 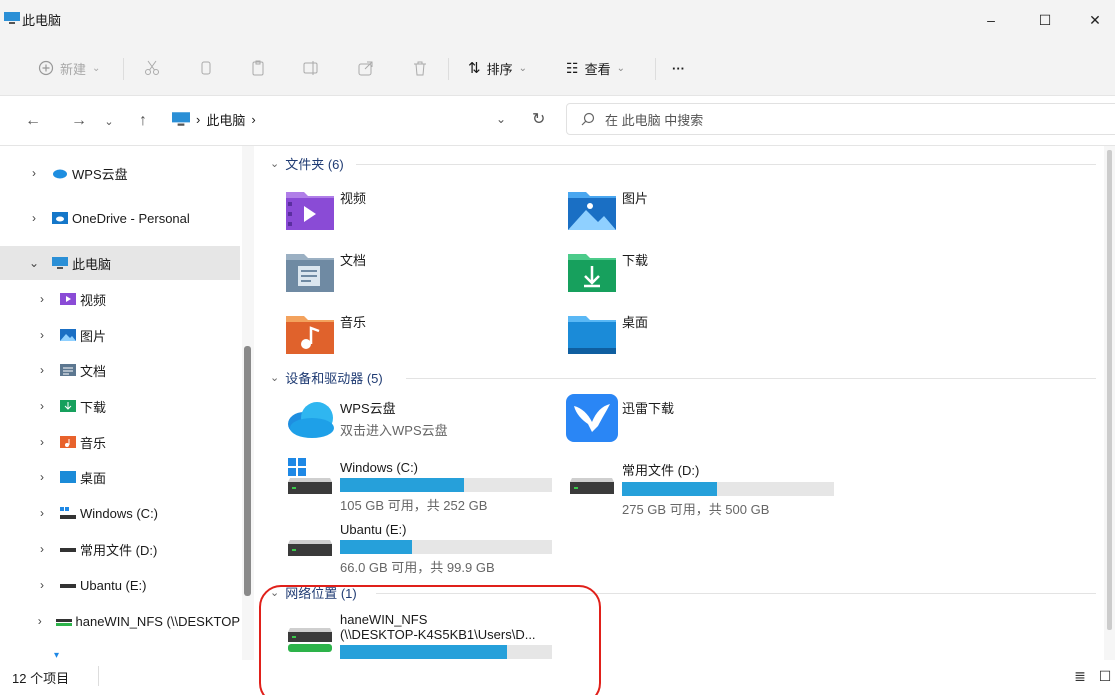 I want to click on content-scrollbar, so click(x=1109, y=403).